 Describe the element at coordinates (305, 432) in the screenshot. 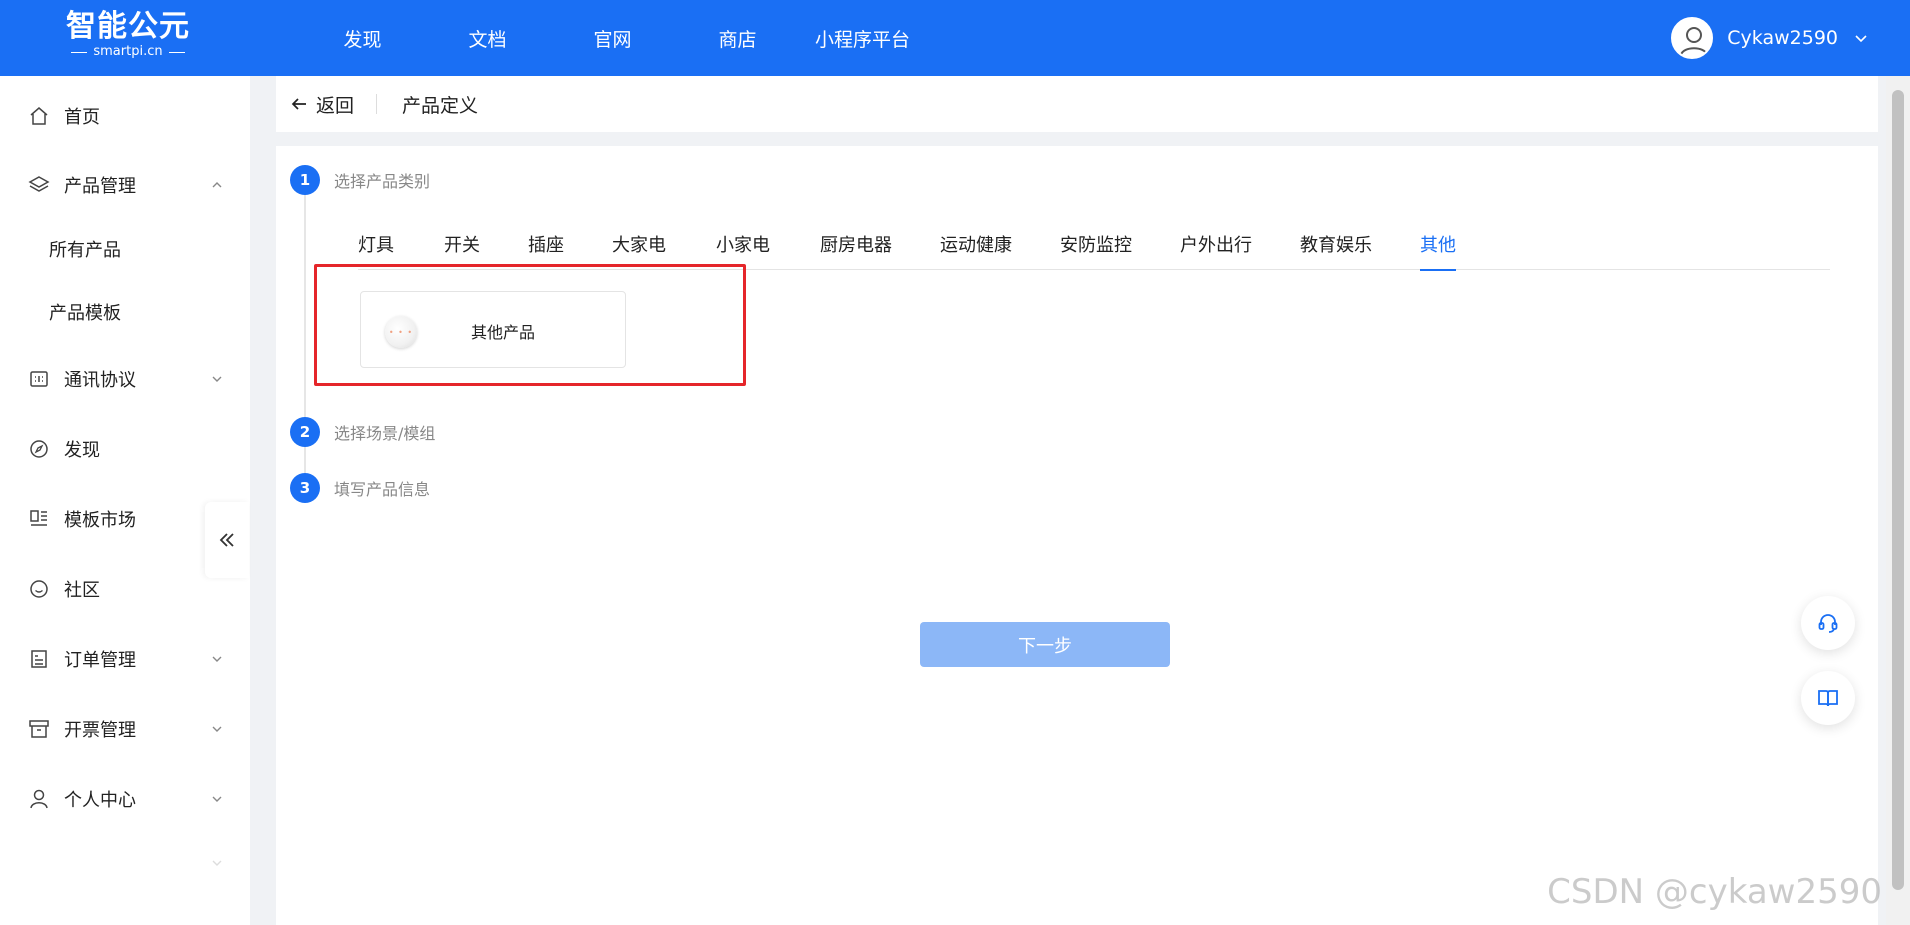

I see `step-number: 2` at that location.